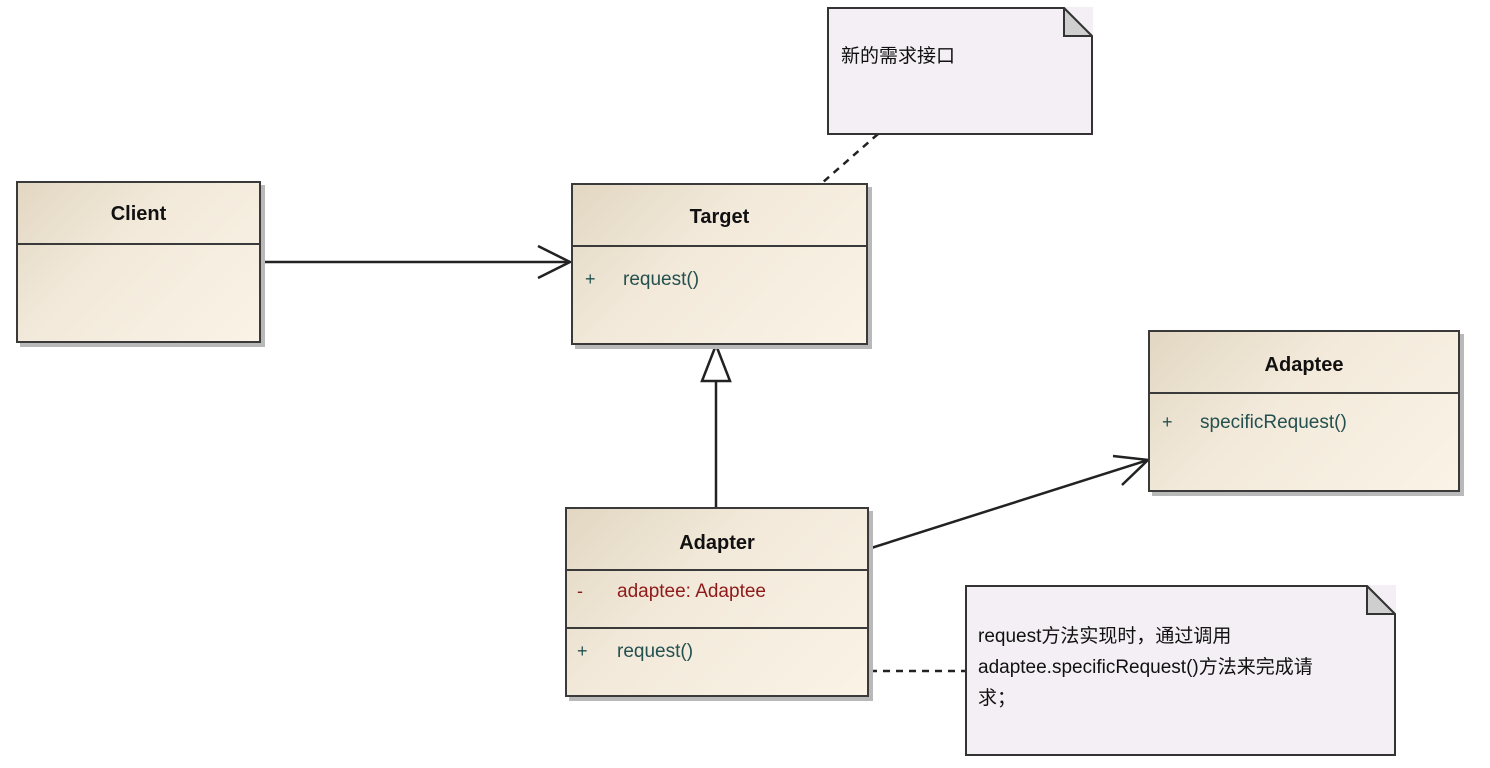  I want to click on class-adaptee: Adaptee + specificRequest(), so click(1304, 411).